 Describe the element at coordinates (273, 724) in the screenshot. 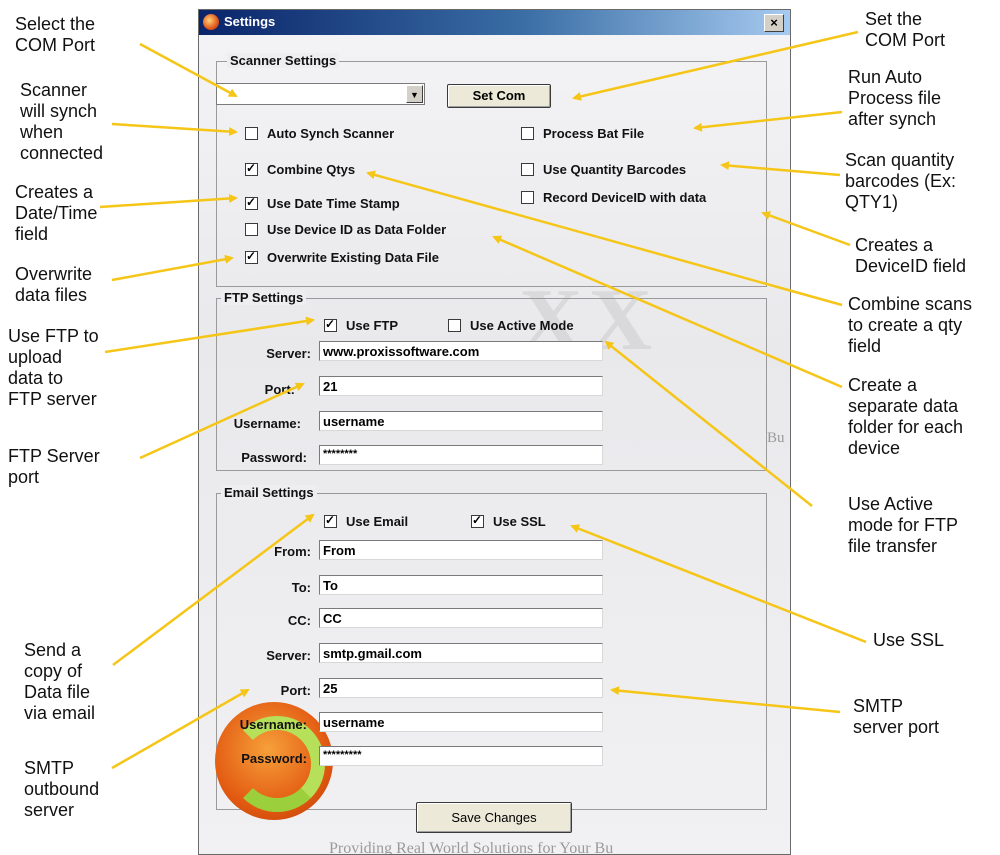

I see `email-username-label: Username:` at that location.